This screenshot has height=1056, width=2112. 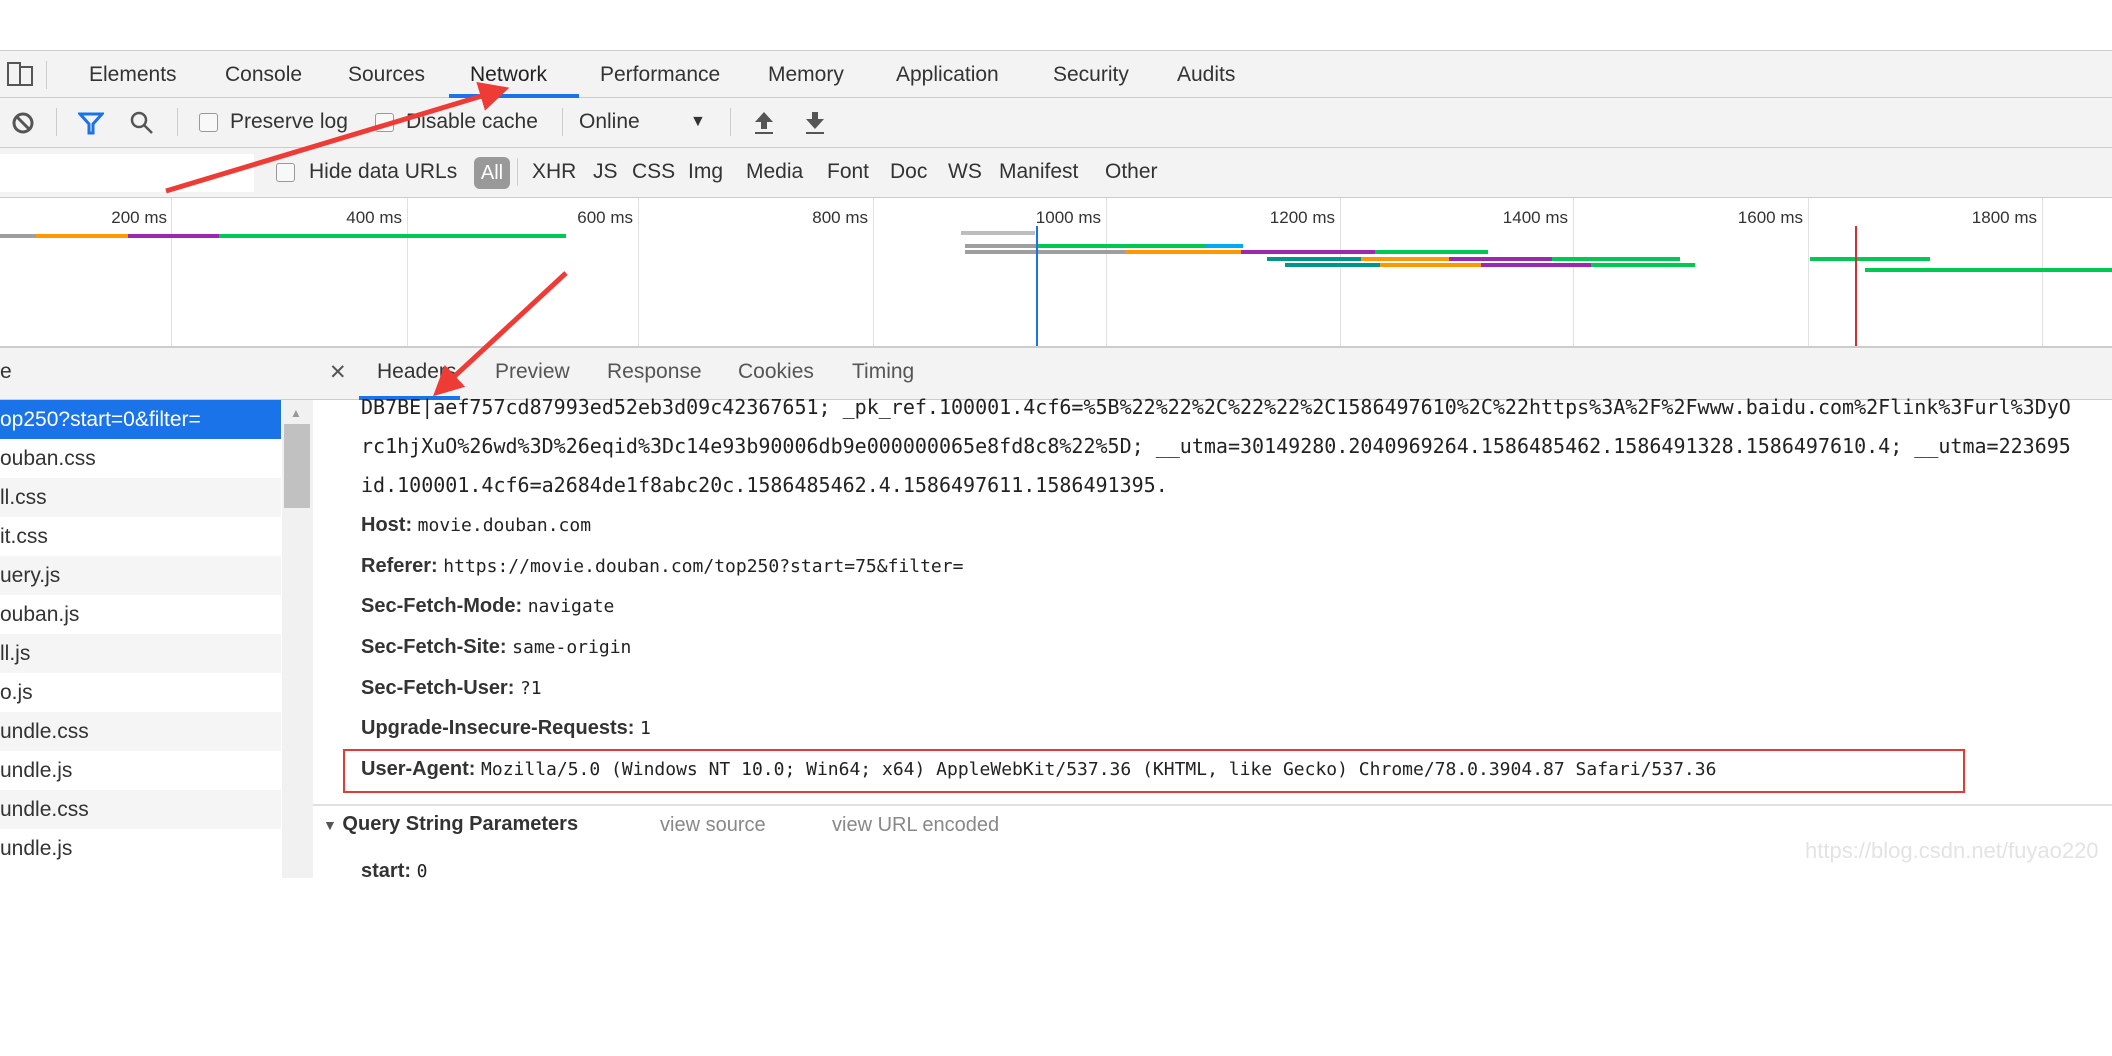 I want to click on filter-type-font: Font, so click(x=848, y=172).